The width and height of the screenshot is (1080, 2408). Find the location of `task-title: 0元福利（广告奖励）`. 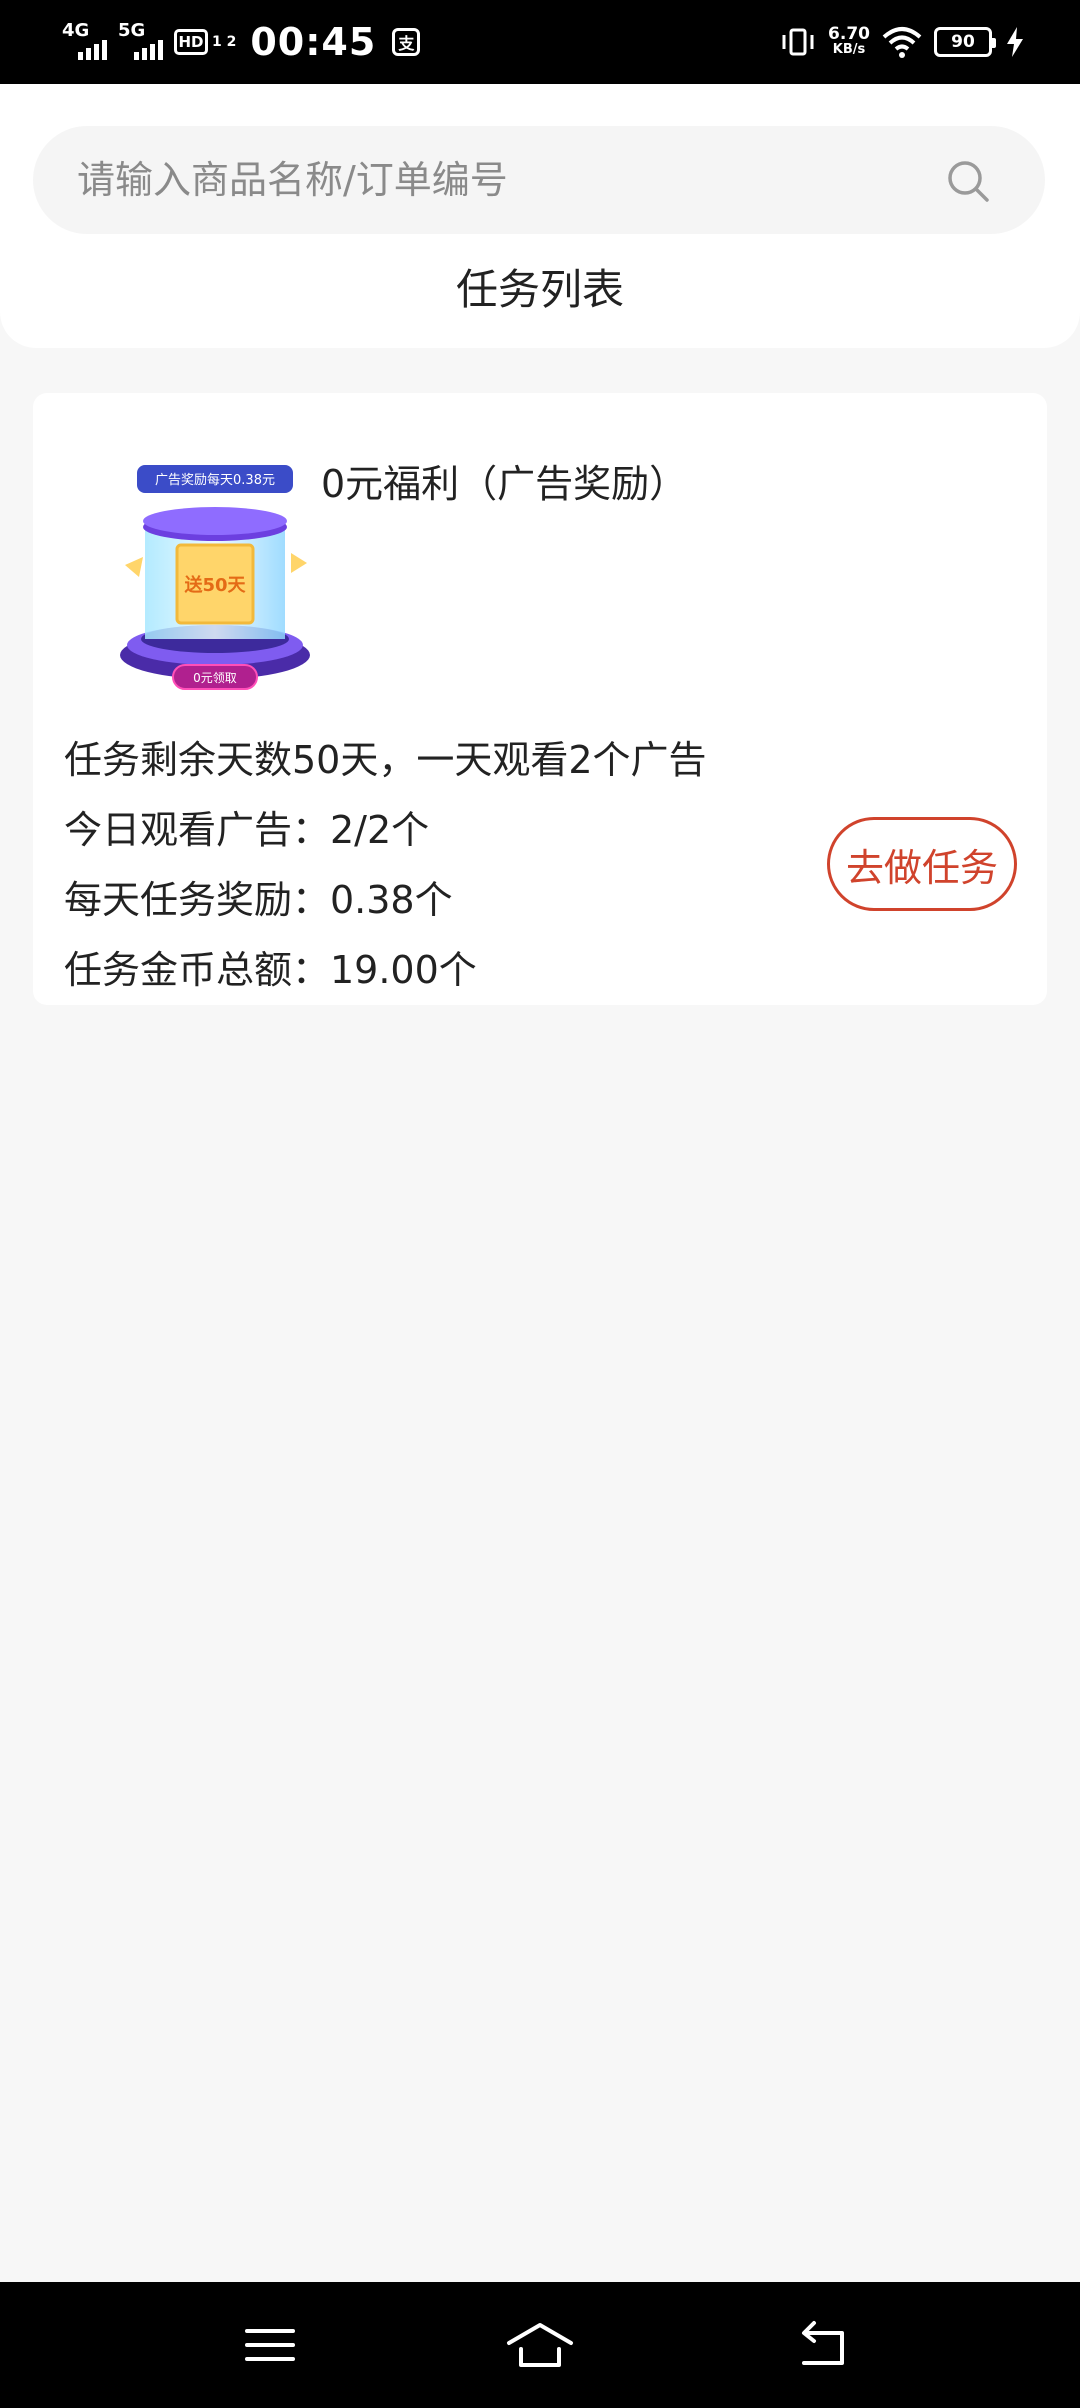

task-title: 0元福利（广告奖励） is located at coordinates (504, 484).